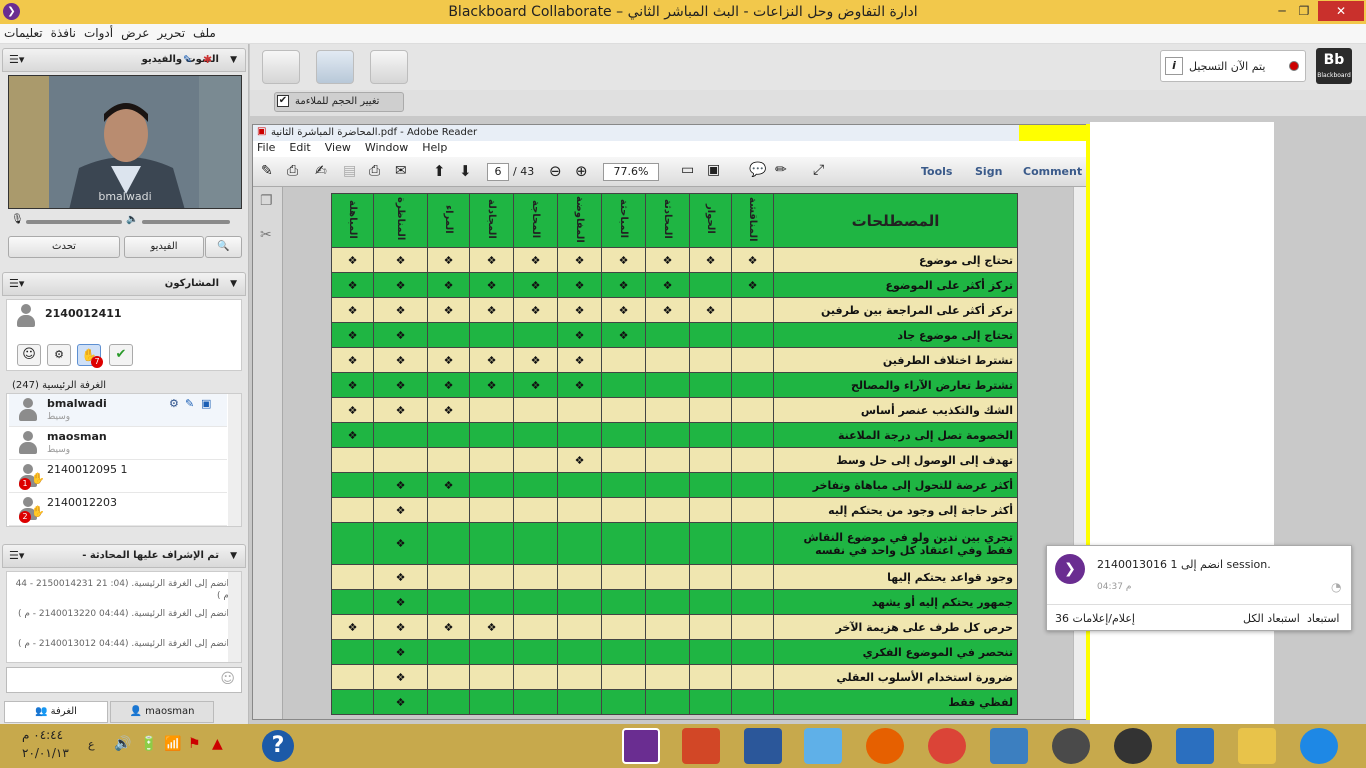 The width and height of the screenshot is (1366, 768). What do you see at coordinates (1304, 11) in the screenshot?
I see `maximize-button: ❐` at bounding box center [1304, 11].